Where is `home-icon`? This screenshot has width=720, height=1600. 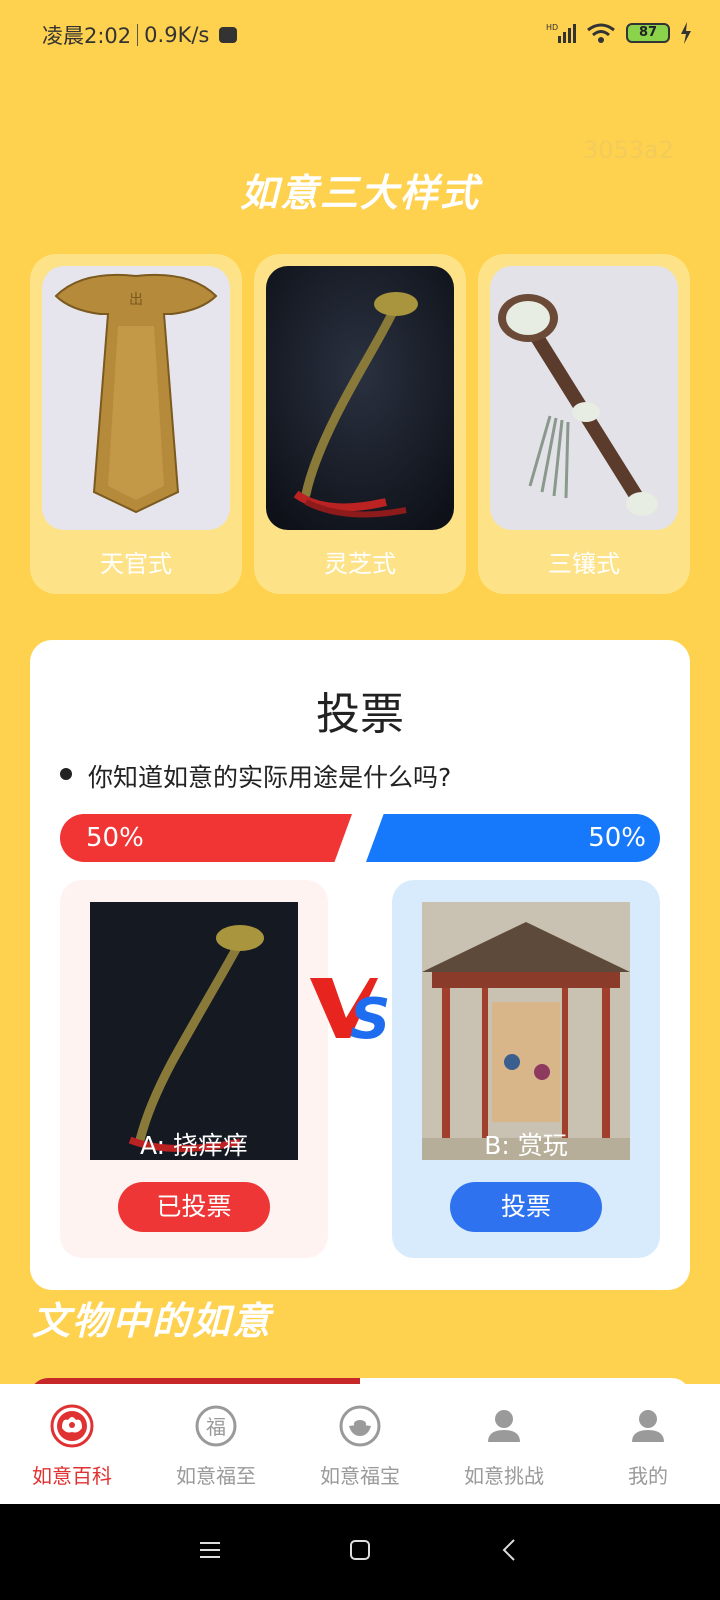 home-icon is located at coordinates (360, 1550).